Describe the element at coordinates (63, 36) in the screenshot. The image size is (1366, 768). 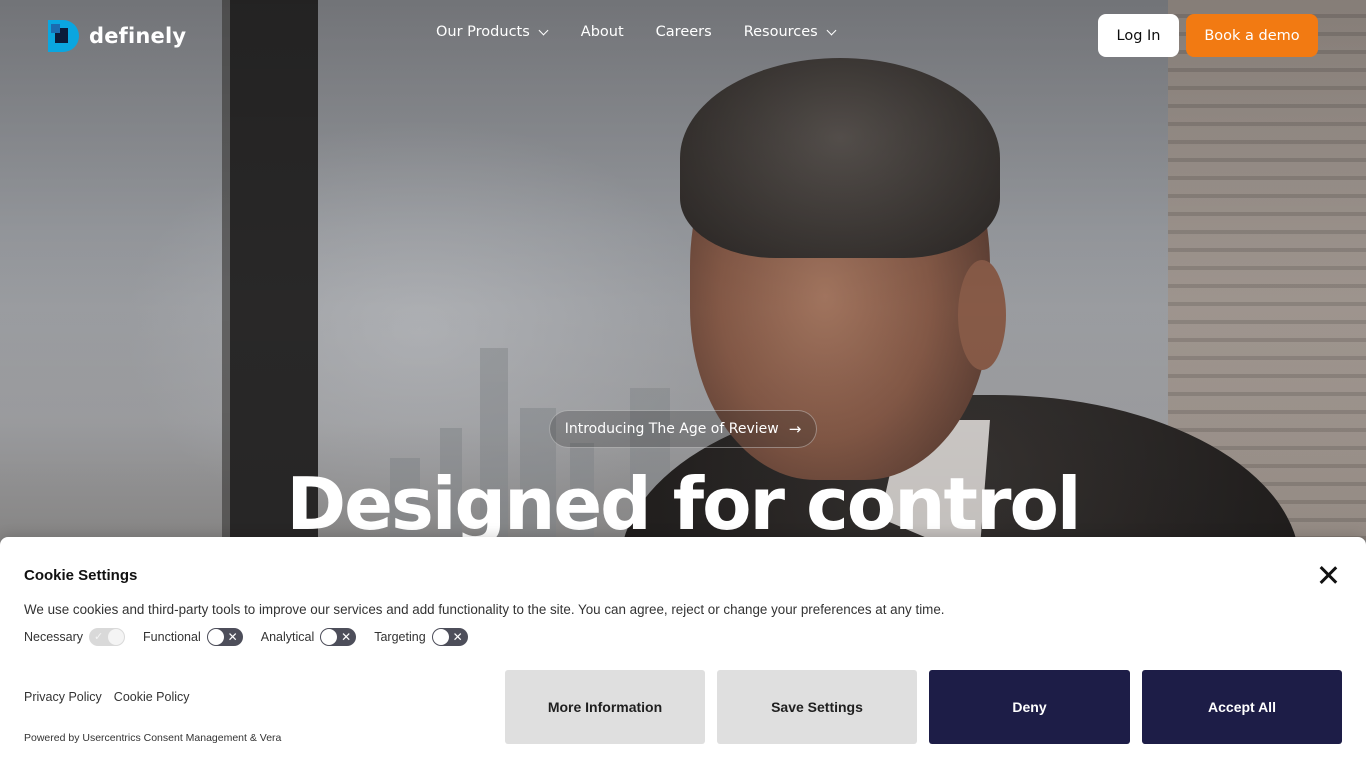
I see `logo-icon` at that location.